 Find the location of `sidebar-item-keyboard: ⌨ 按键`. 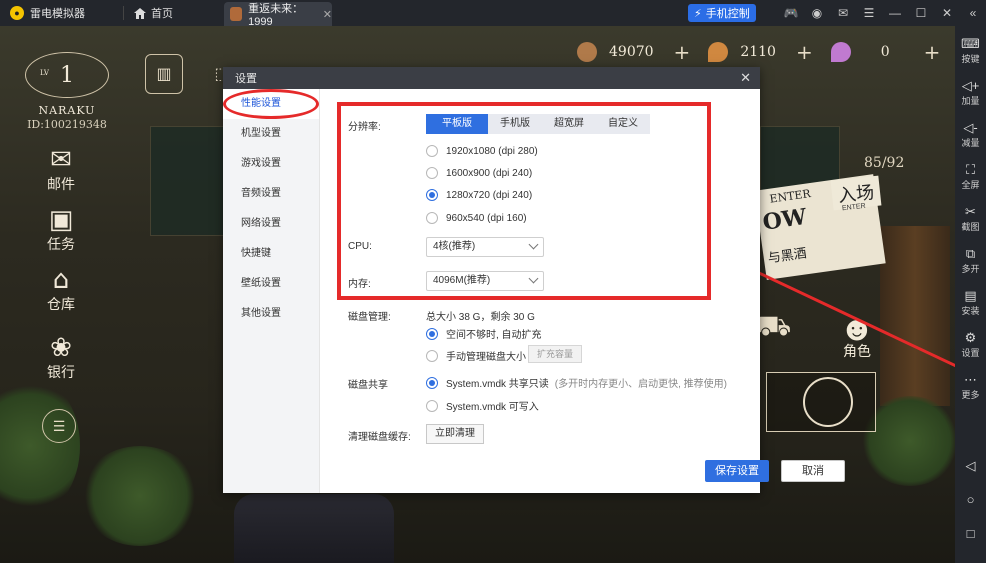

sidebar-item-keyboard: ⌨ 按键 is located at coordinates (970, 50).